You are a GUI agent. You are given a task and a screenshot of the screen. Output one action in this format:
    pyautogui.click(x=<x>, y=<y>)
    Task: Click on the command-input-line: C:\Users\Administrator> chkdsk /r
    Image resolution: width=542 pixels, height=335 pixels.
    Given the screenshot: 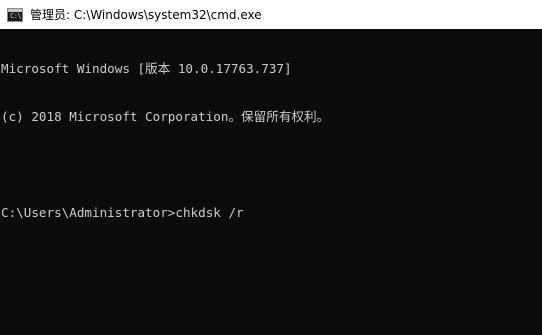 What is the action you would take?
    pyautogui.click(x=271, y=213)
    